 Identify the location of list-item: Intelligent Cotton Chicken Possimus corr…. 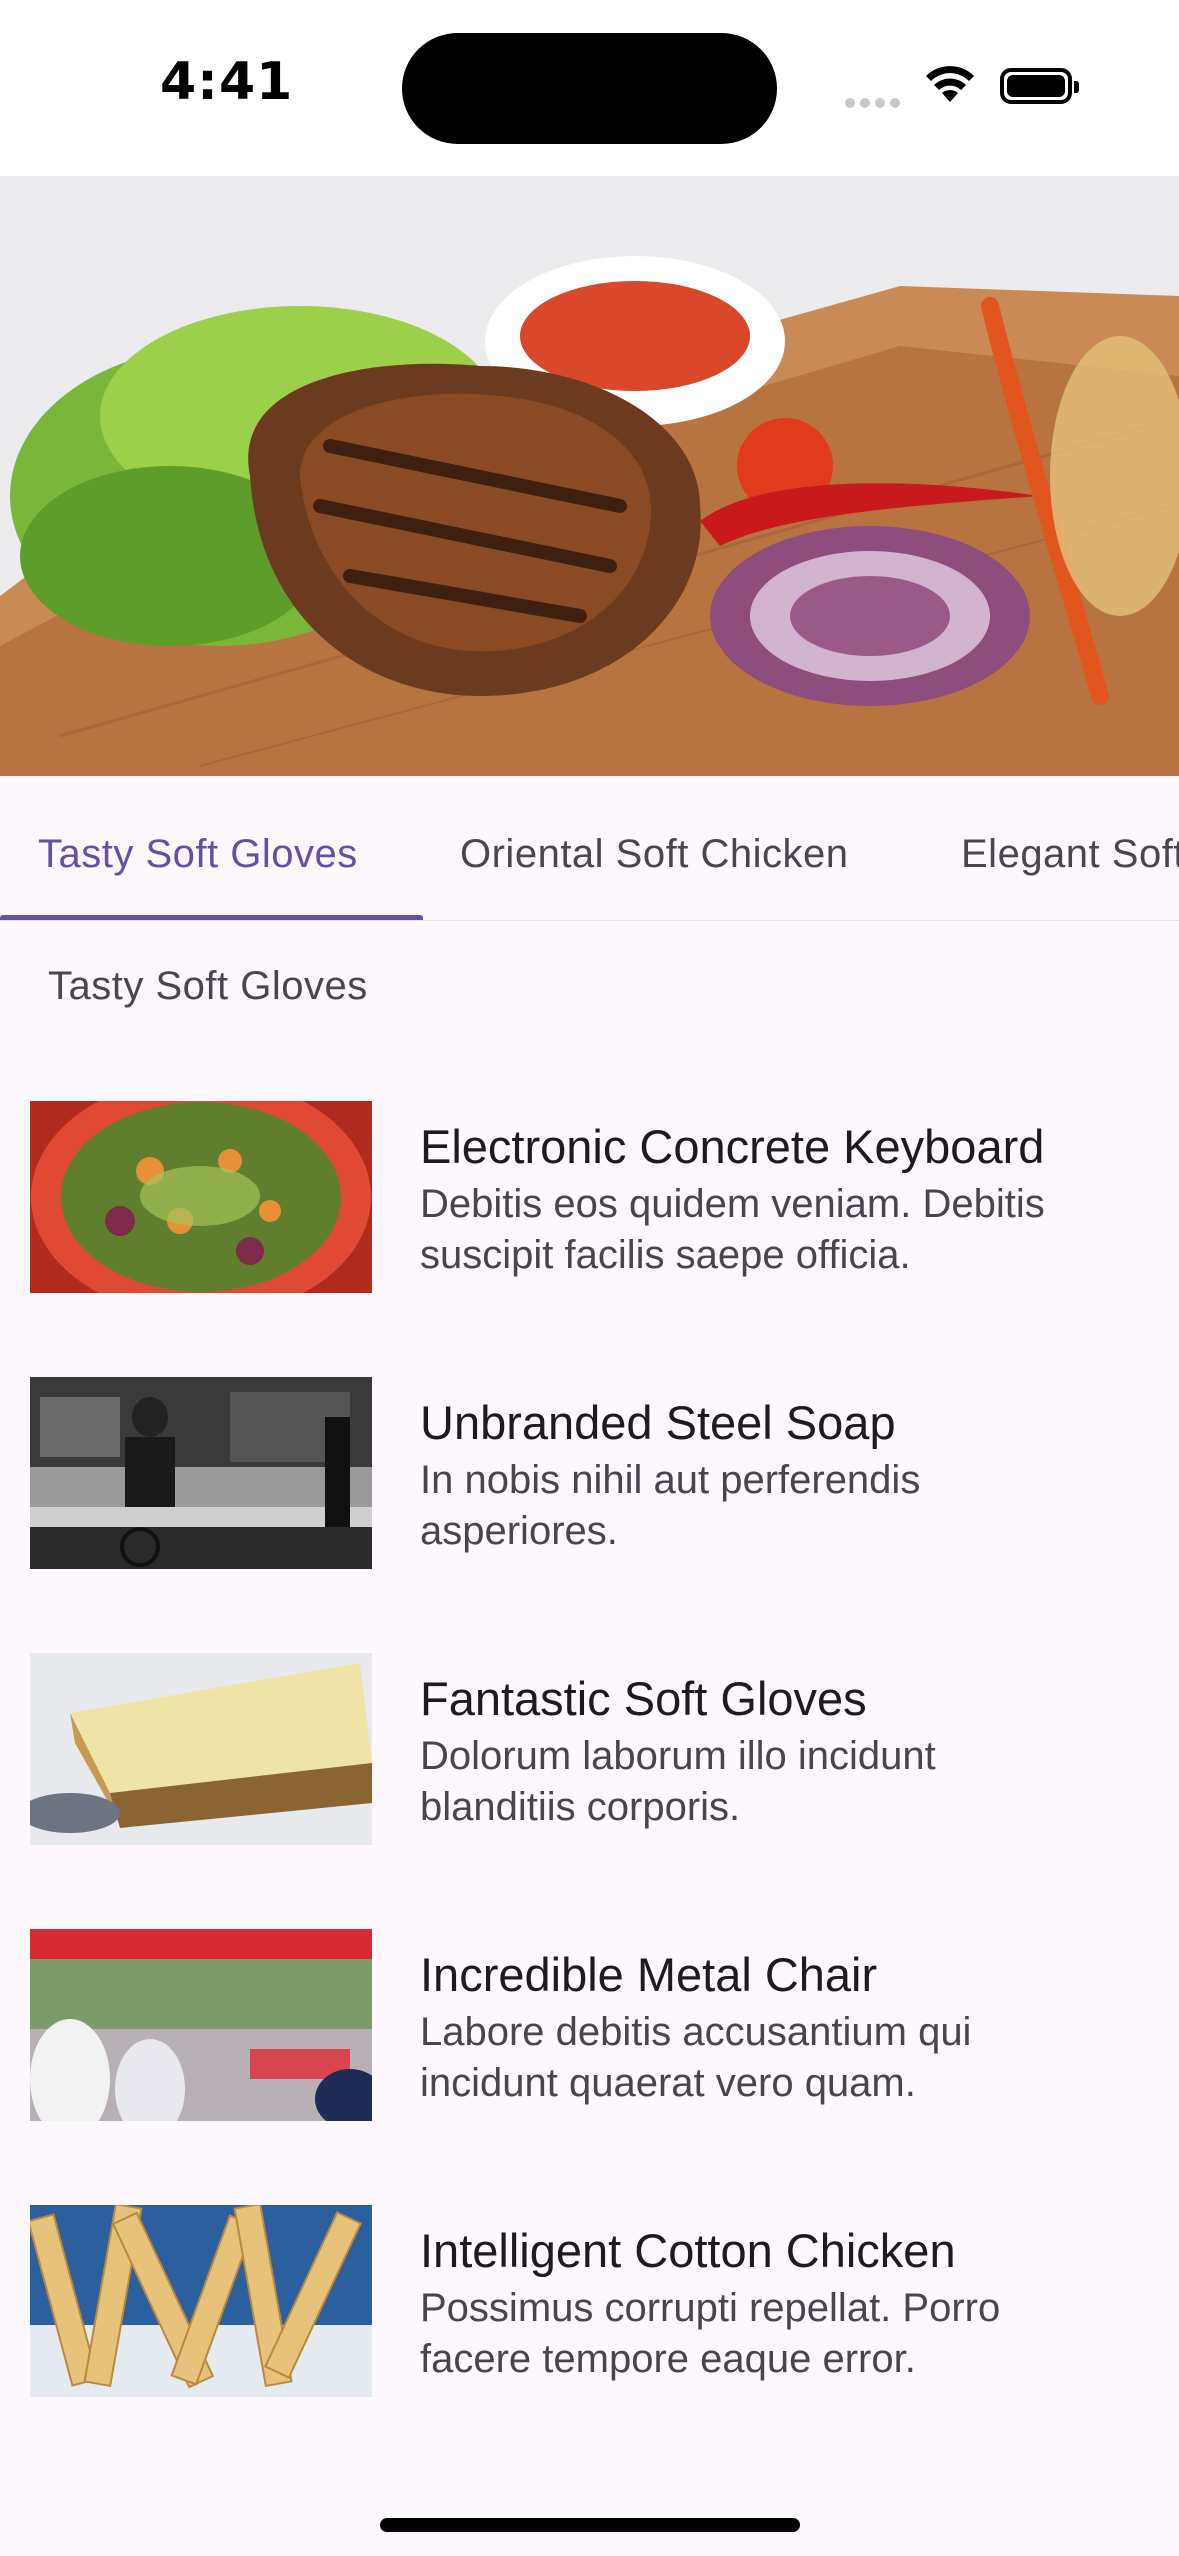
(589, 2315).